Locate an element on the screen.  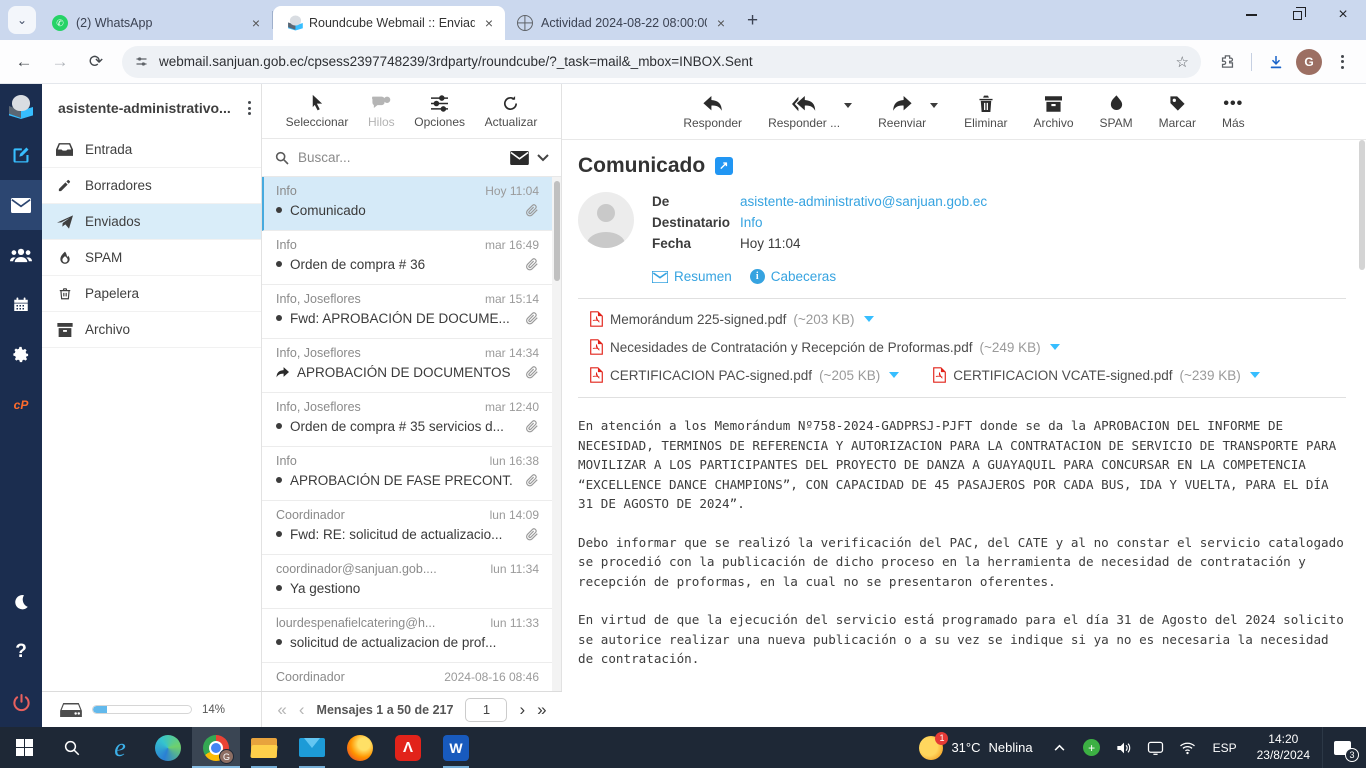
action-center-button: 3 is located at coordinates (1342, 747).